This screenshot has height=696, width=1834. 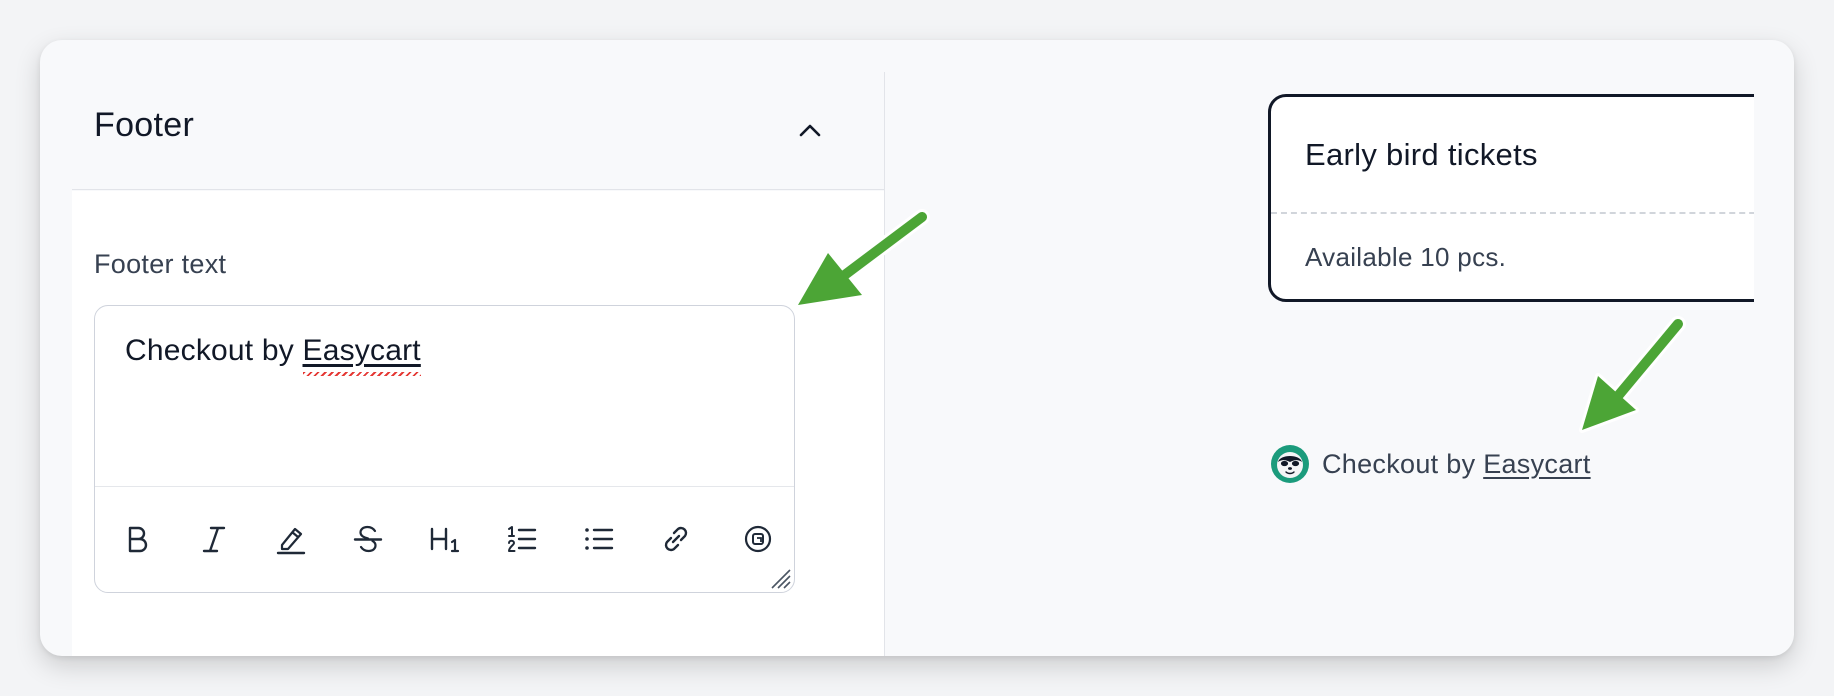 I want to click on strikethrough-icon, so click(x=368, y=539).